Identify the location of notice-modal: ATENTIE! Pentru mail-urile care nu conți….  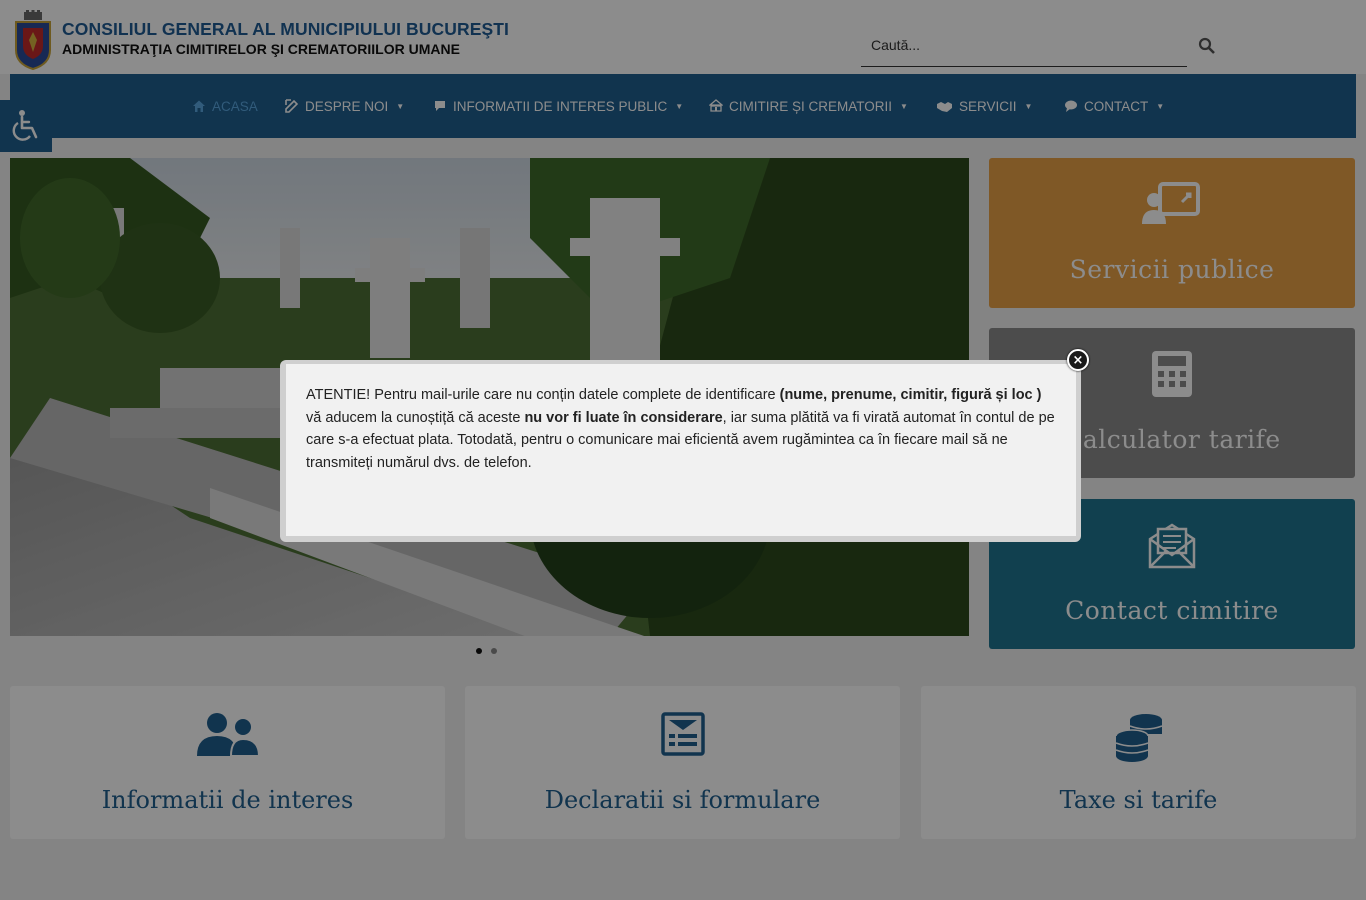
(681, 450).